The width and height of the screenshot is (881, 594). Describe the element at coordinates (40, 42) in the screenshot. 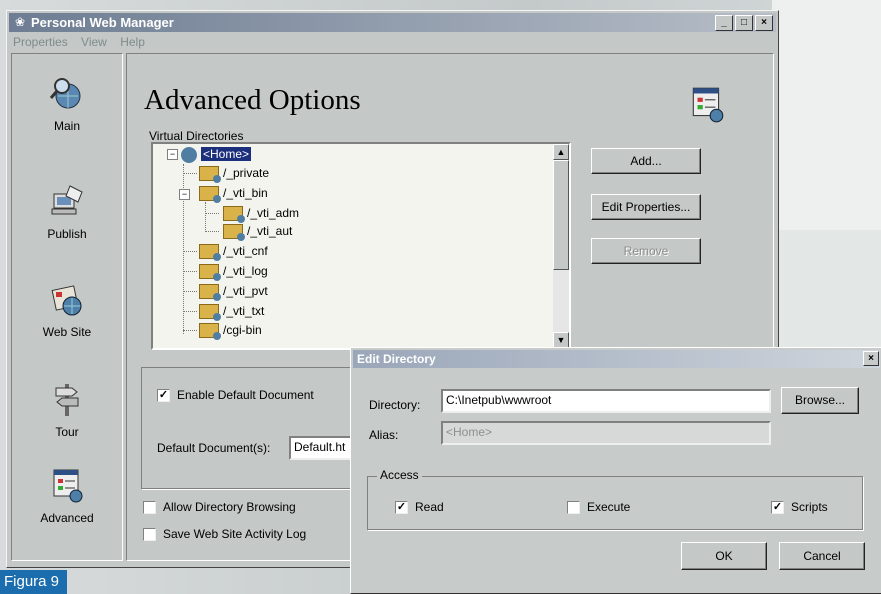

I see `menu-properties: Properties` at that location.